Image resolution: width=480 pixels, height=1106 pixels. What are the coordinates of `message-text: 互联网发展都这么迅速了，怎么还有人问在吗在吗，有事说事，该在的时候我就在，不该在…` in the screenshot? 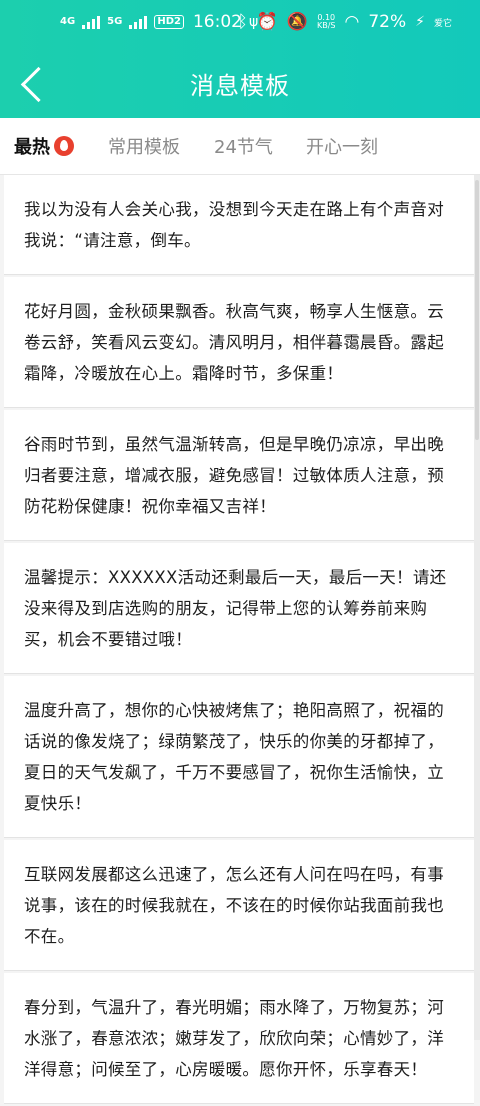 It's located at (234, 905).